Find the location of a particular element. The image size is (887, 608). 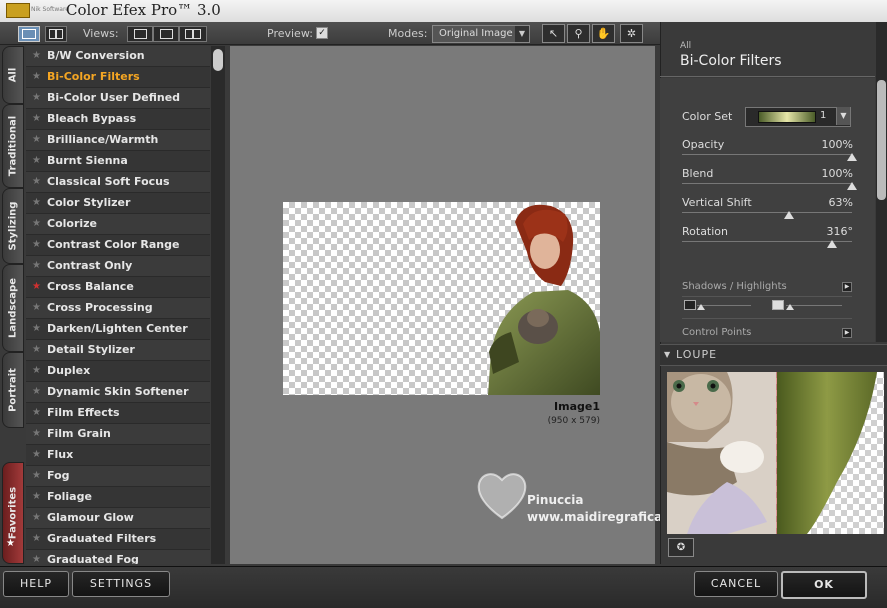

view-mode-side-by-side is located at coordinates (193, 34).